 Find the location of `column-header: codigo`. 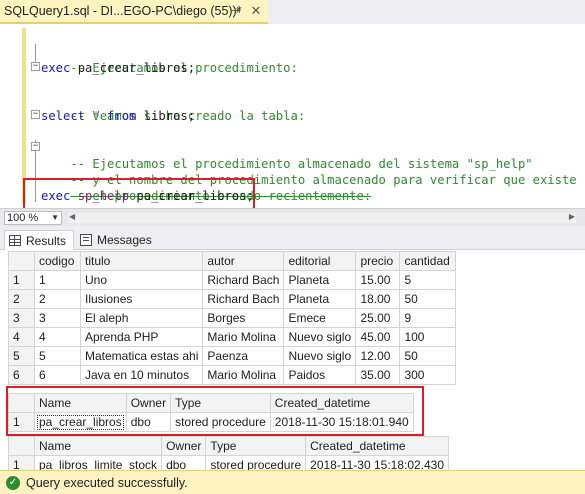

column-header: codigo is located at coordinates (57, 261).